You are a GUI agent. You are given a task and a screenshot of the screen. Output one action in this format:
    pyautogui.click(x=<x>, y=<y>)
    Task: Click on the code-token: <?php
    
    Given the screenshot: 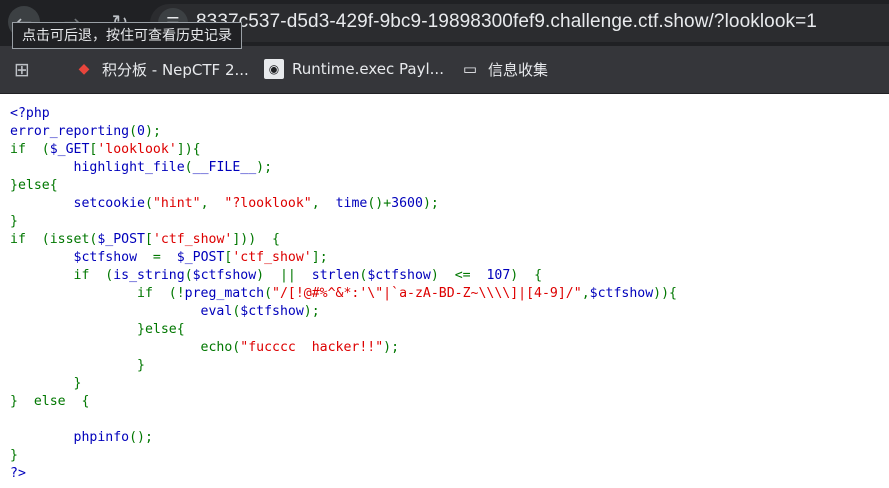 What is the action you would take?
    pyautogui.click(x=30, y=113)
    